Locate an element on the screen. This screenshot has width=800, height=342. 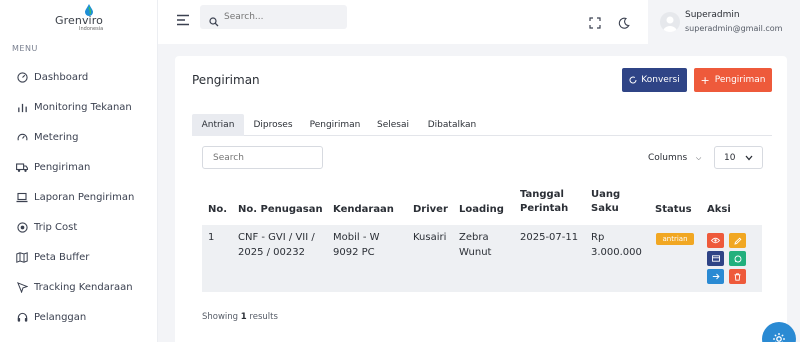
cell-loading-line2: Wunut is located at coordinates (475, 252).